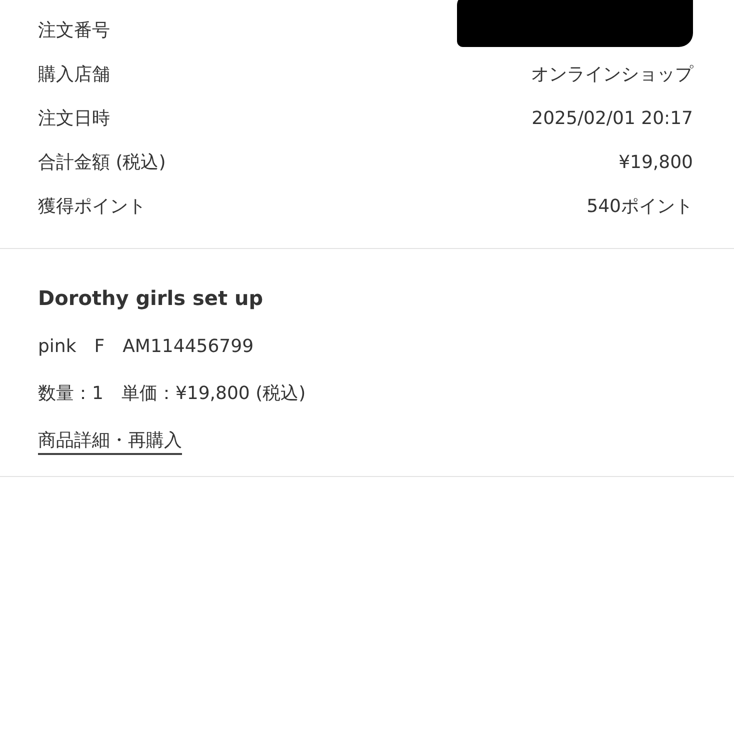 This screenshot has width=734, height=734. I want to click on field-label: 注文番号, so click(74, 30).